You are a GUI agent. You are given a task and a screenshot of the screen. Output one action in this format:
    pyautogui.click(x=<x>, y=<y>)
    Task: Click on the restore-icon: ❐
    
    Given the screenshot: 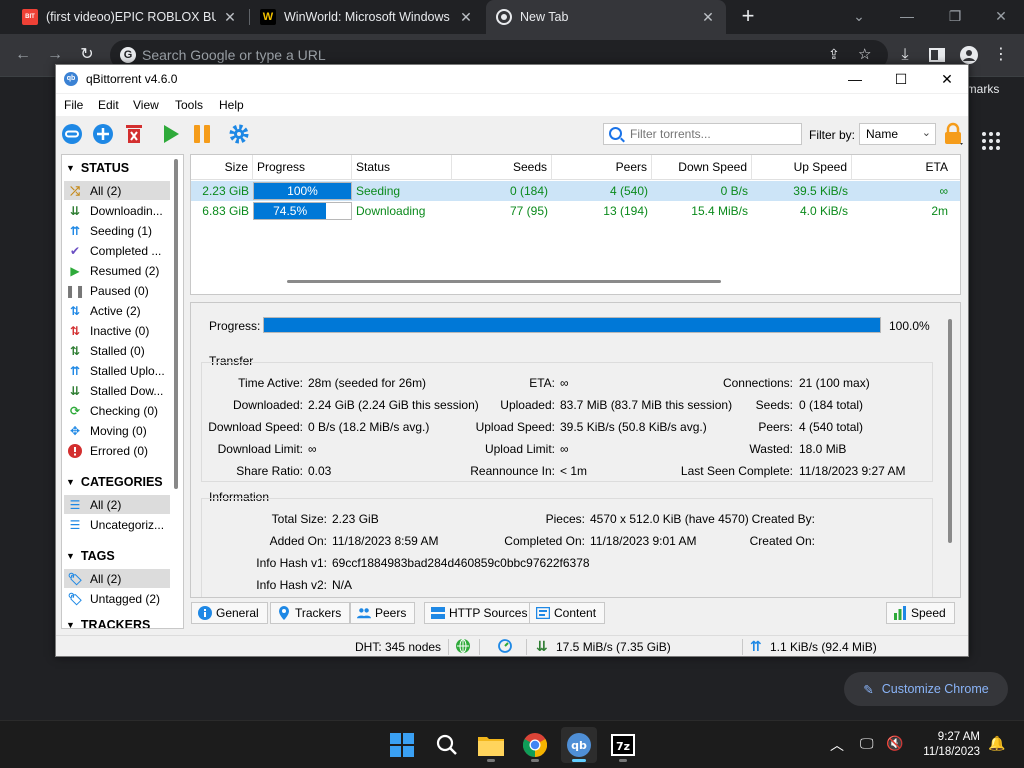 What is the action you would take?
    pyautogui.click(x=955, y=17)
    